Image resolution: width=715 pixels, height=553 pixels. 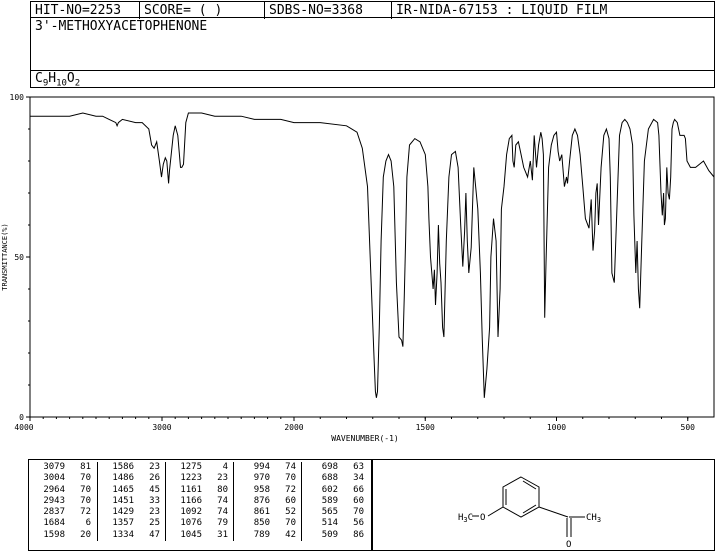 I want to click on x-tick-label: 1500, so click(x=425, y=427).